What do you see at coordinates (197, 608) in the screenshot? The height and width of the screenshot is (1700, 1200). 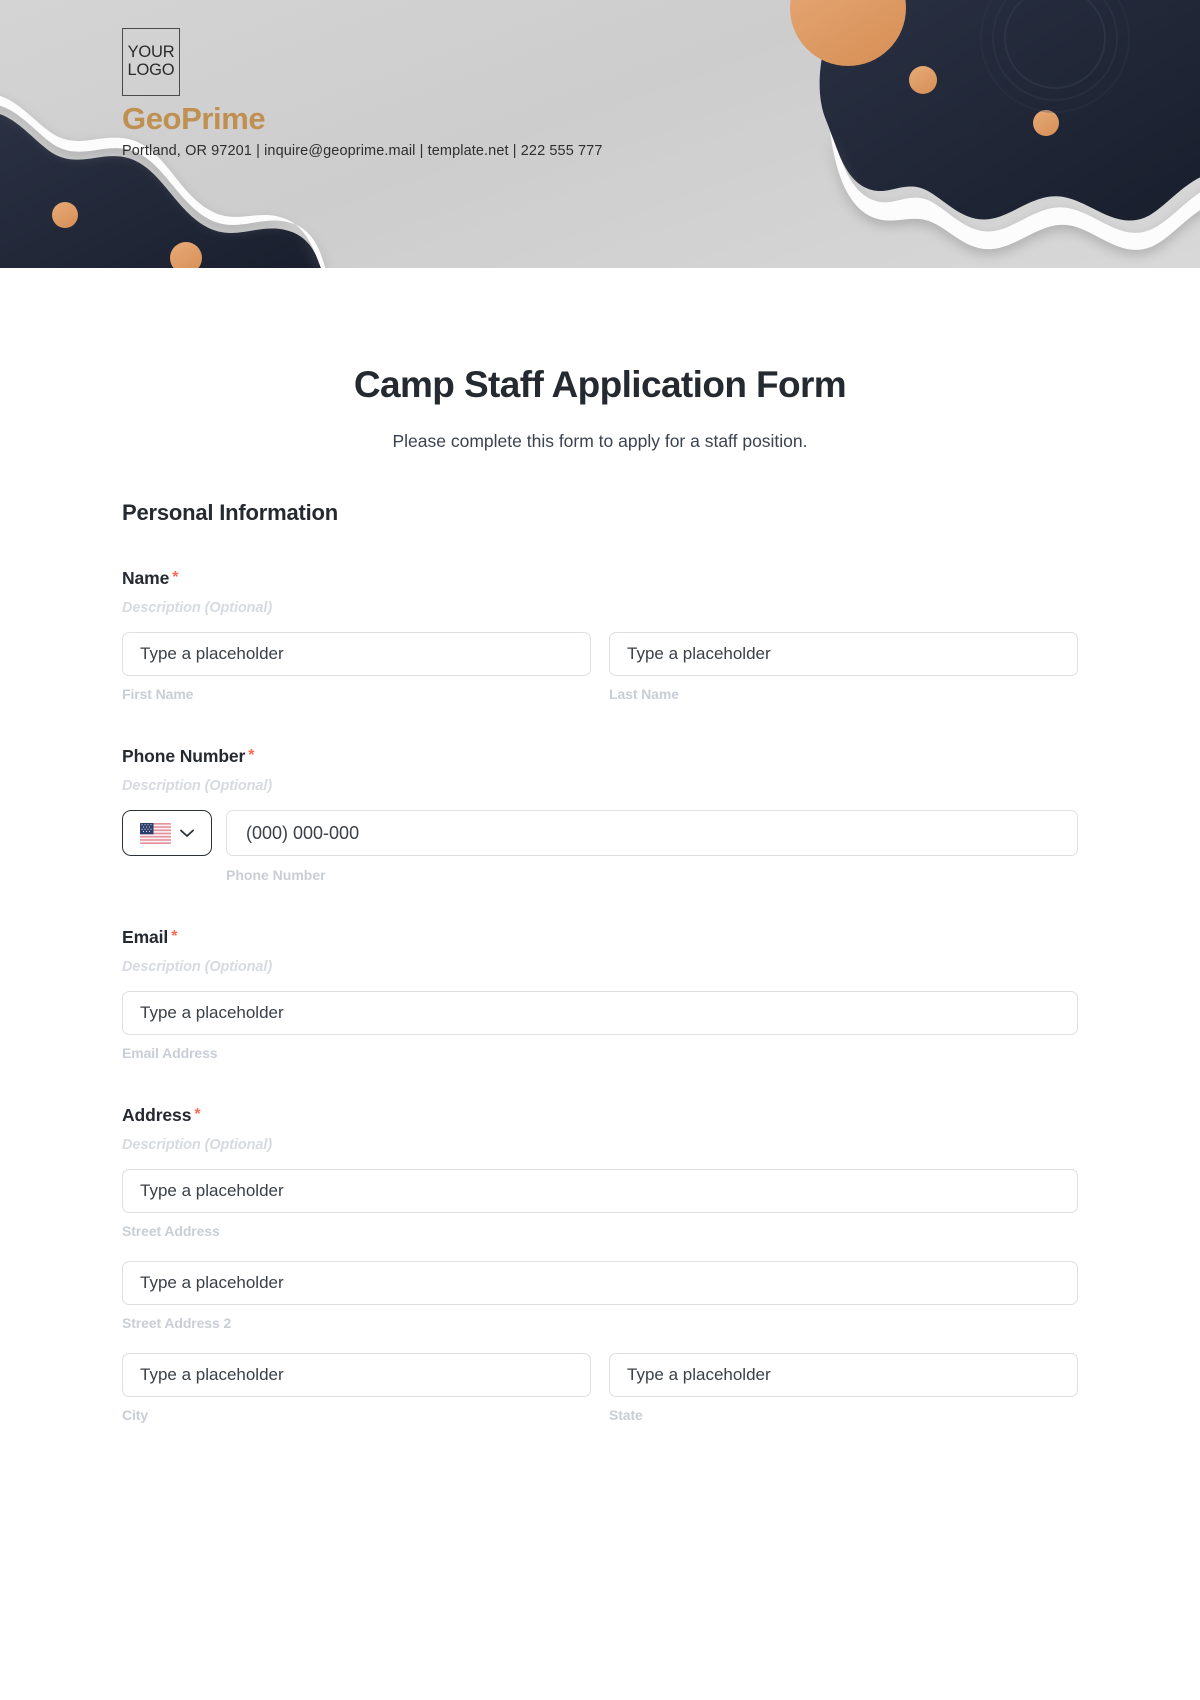 I see `field-description-name: Description (Optional)` at bounding box center [197, 608].